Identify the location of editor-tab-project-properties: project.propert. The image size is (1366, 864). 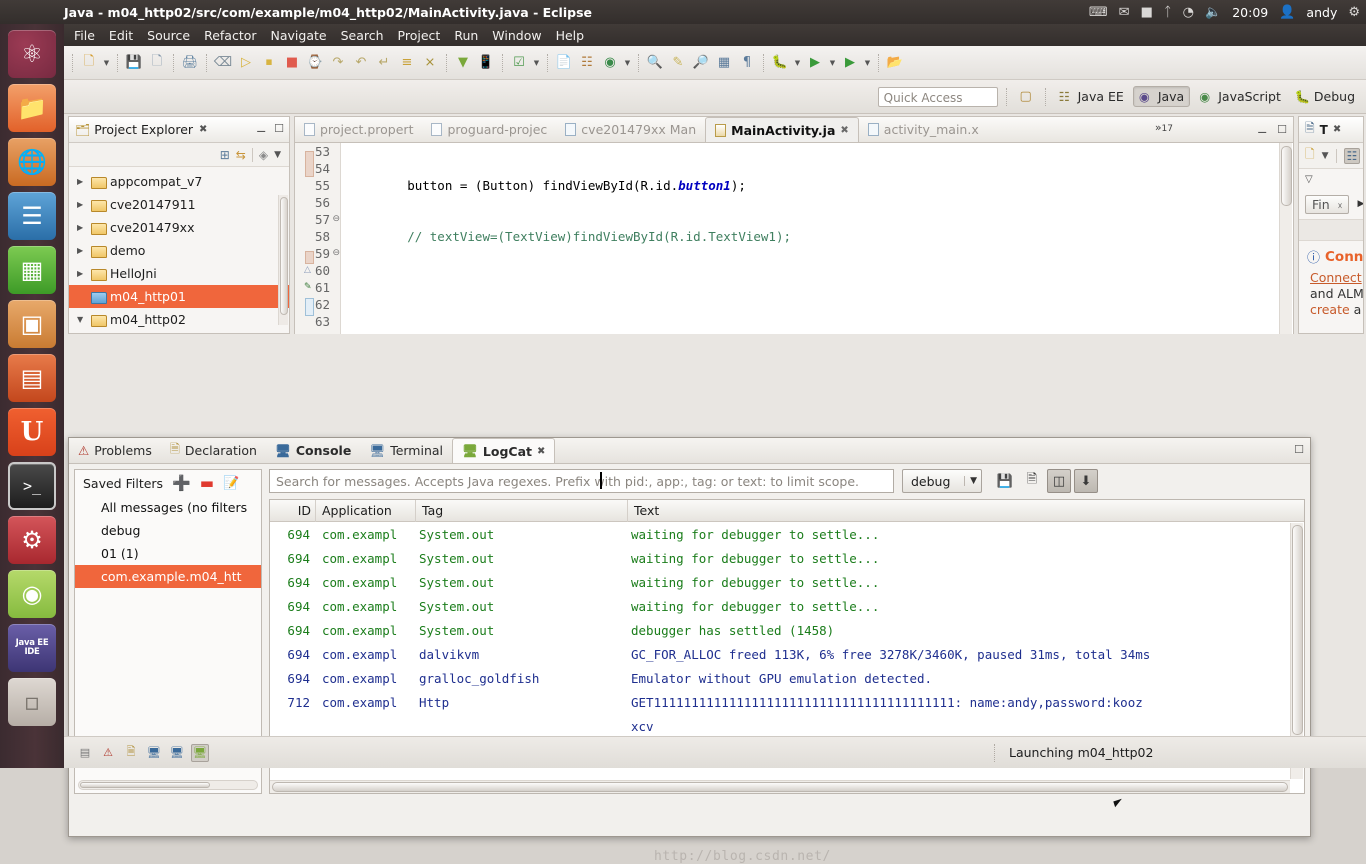
(358, 129).